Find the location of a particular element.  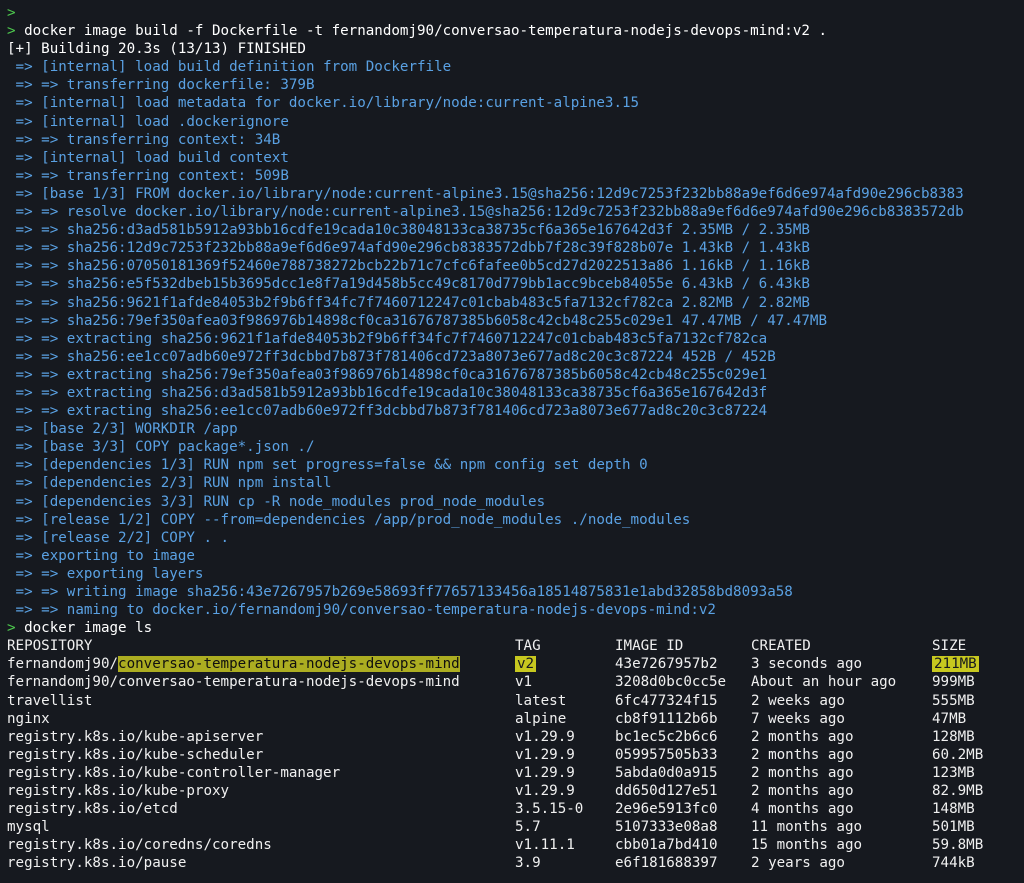

cell-size: 501MB is located at coordinates (953, 827).